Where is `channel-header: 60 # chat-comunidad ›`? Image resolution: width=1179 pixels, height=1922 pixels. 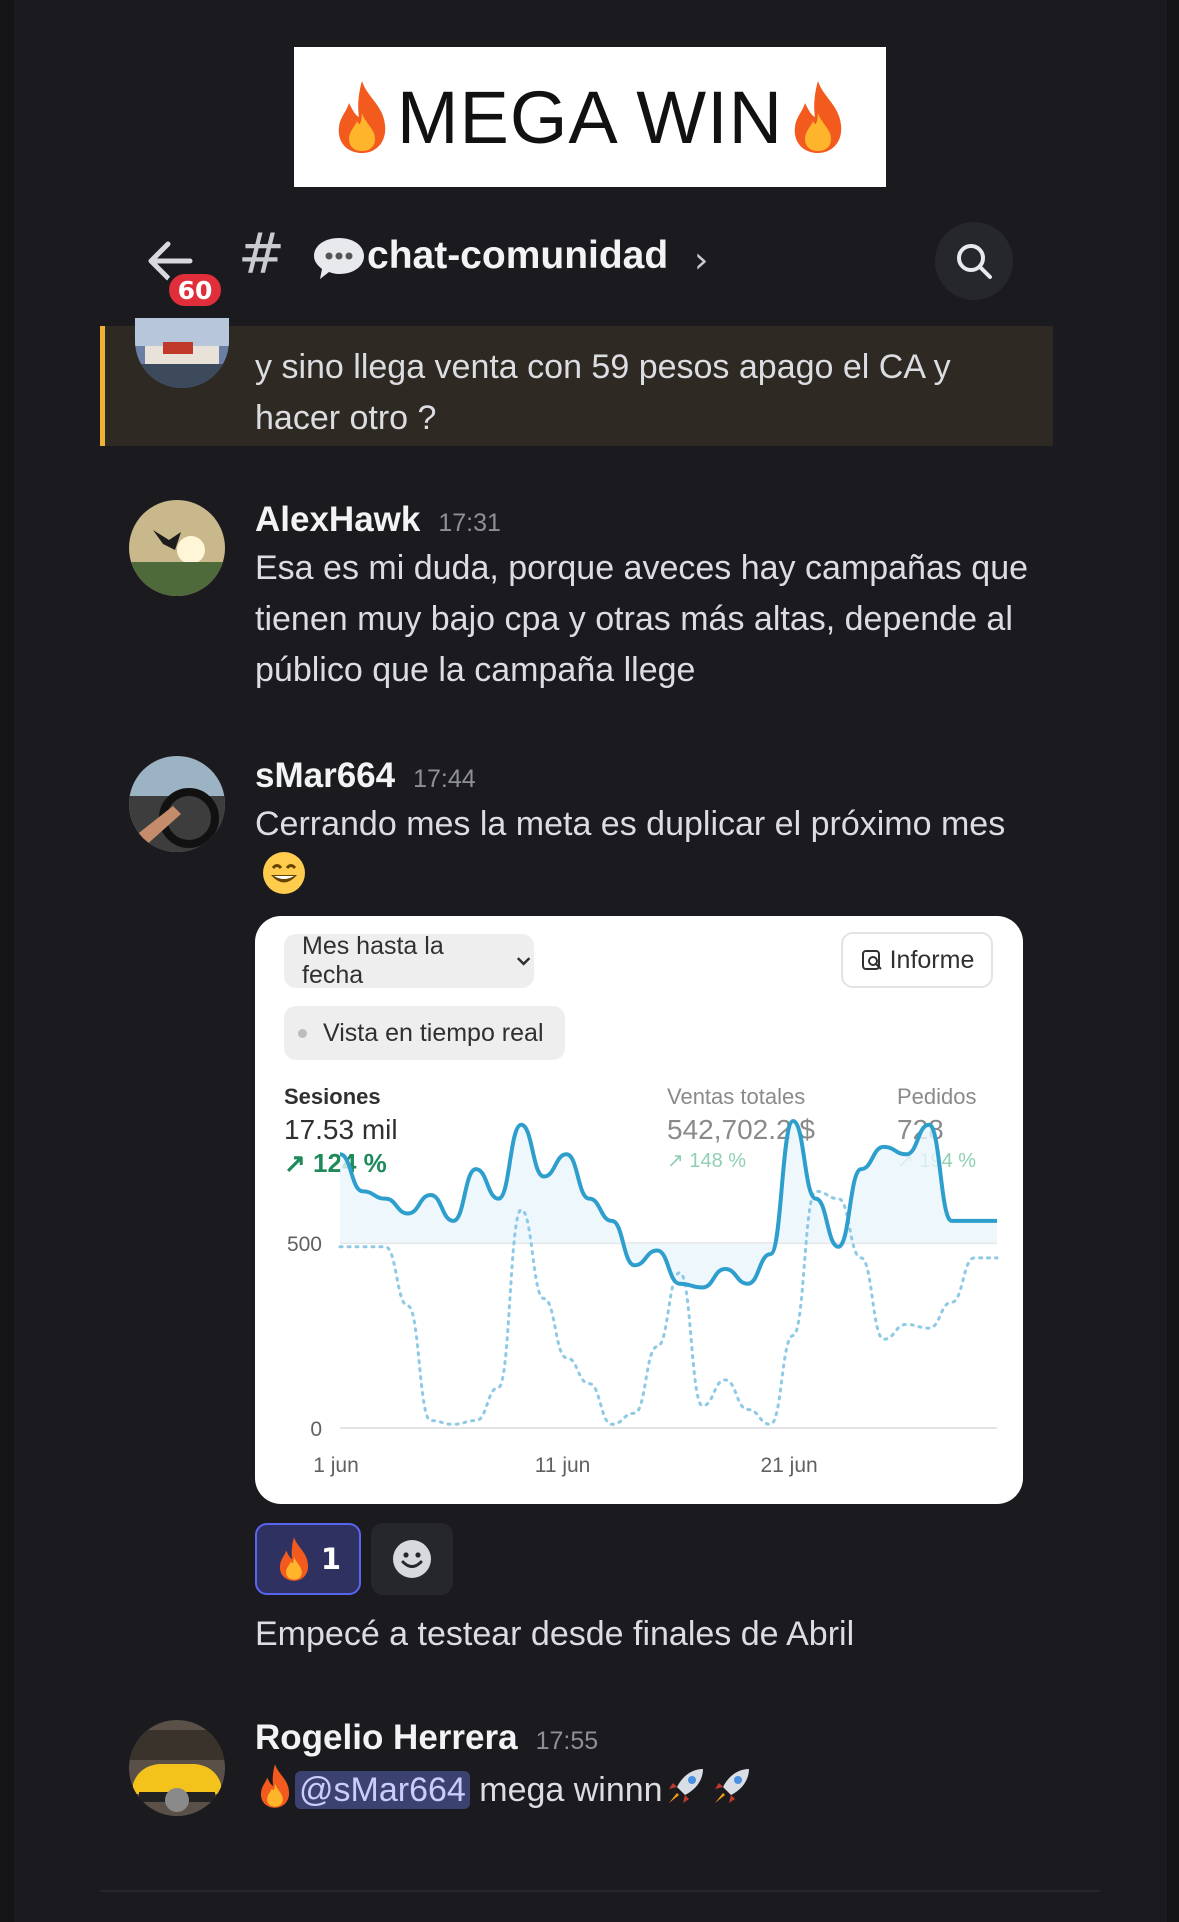
channel-header: 60 # chat-comunidad › is located at coordinates (589, 264).